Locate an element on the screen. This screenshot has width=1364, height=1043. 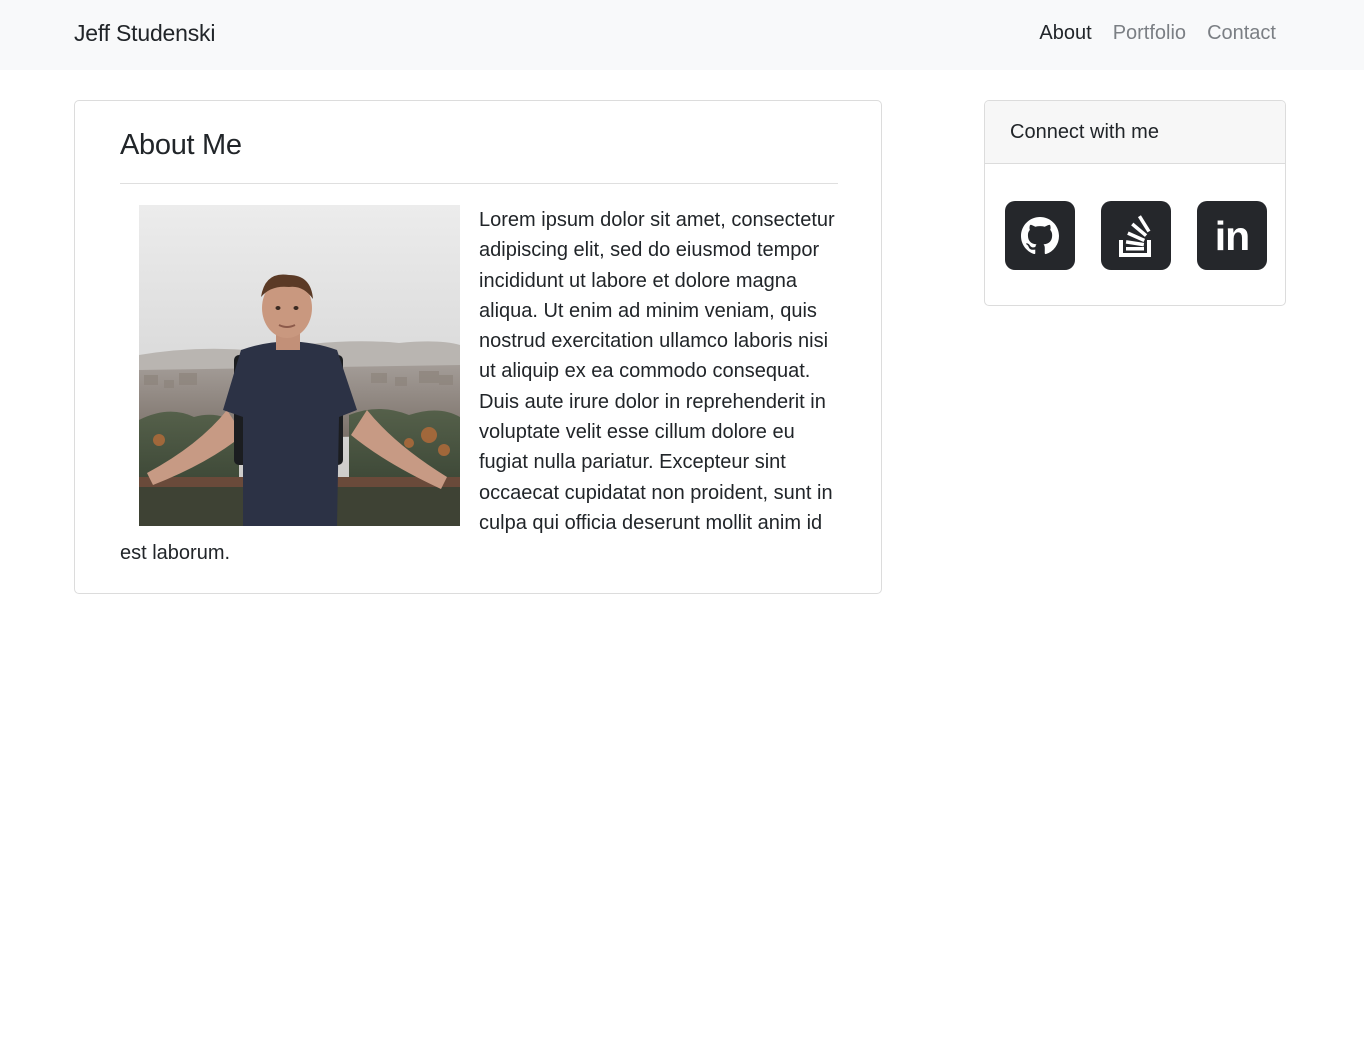
github-button is located at coordinates (1040, 235).